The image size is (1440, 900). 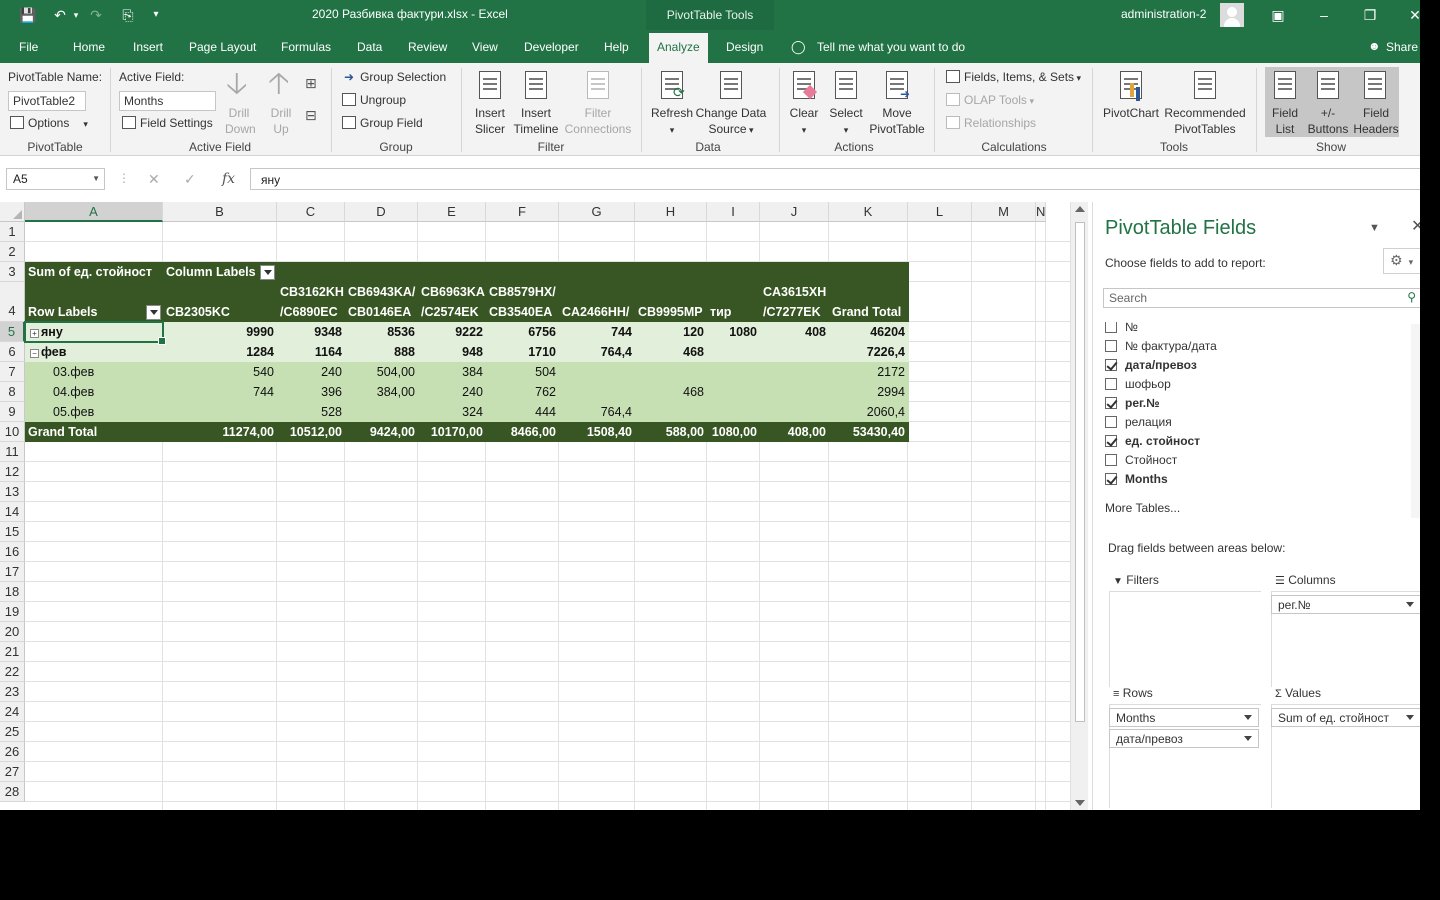 What do you see at coordinates (12, 792) in the screenshot?
I see `row-header-28: 28` at bounding box center [12, 792].